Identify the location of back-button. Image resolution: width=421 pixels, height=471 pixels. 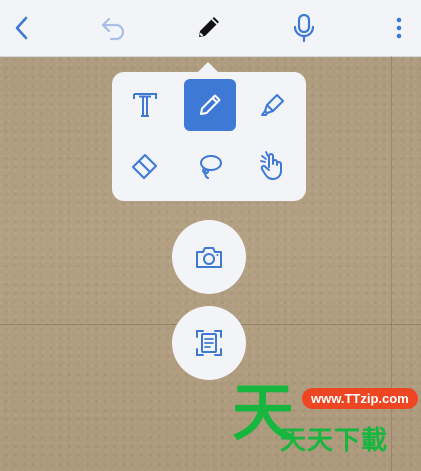
(22, 28).